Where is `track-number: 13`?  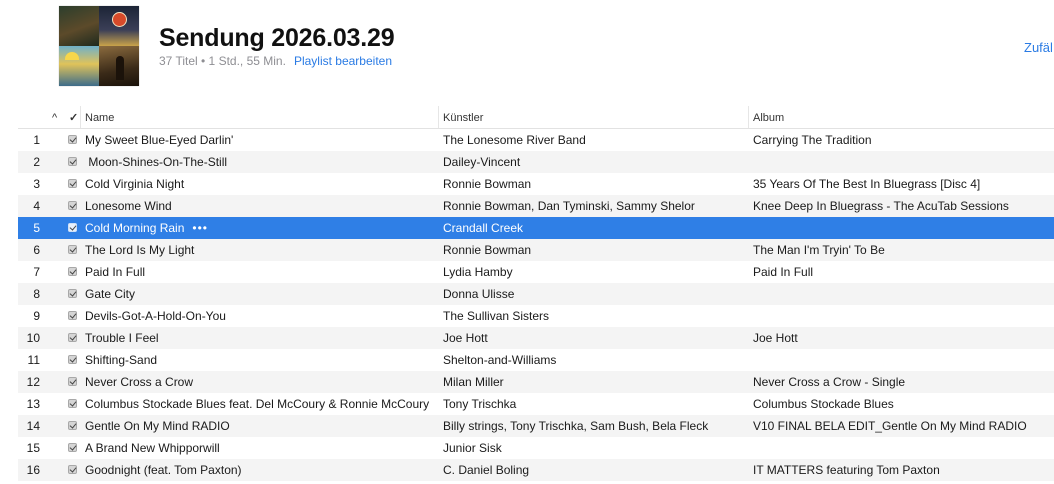 track-number: 13 is located at coordinates (33, 404).